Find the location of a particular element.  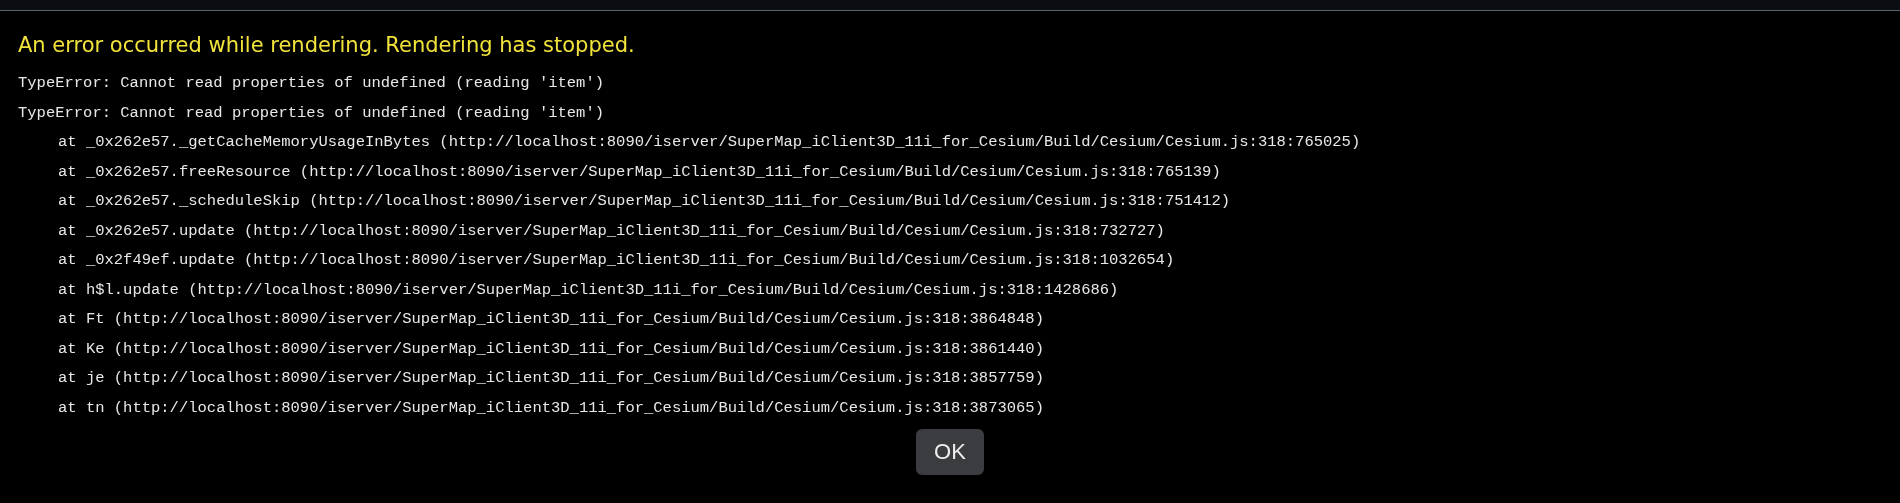

stack-frame: at tn (http://localhost:8090/iserver/SuperMap_iClient3D_11i_for_Cesium/Build/Cesium/Cesium.js:318:3873065) is located at coordinates (950, 408).